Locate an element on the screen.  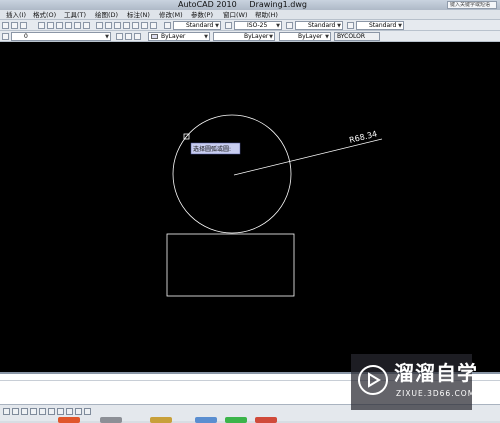
dim-style-value: ISO-25 is located at coordinates (257, 25).